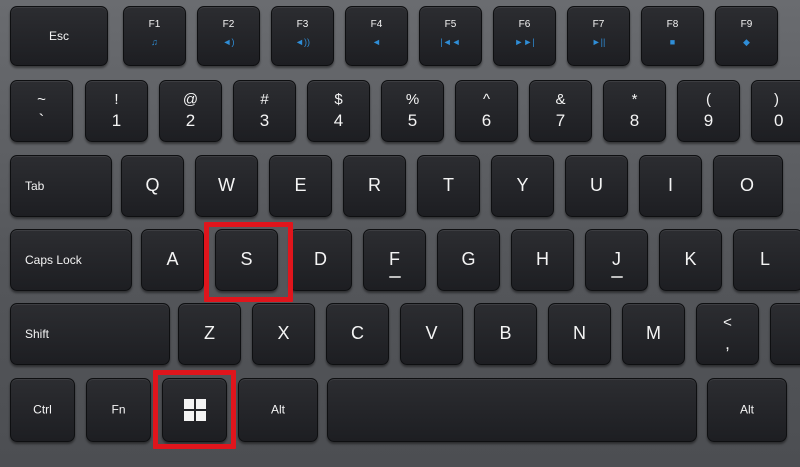  I want to click on key-ctrl: Ctrl, so click(42, 410).